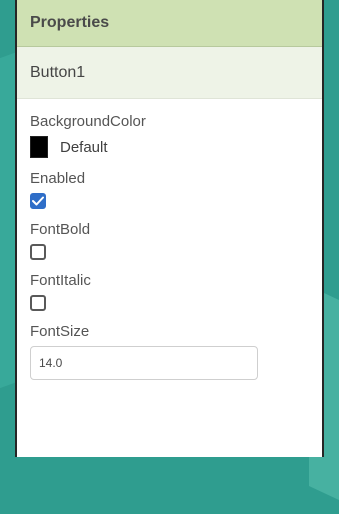 The width and height of the screenshot is (339, 514). Describe the element at coordinates (60, 229) in the screenshot. I see `font-bold-label: FontBold` at that location.